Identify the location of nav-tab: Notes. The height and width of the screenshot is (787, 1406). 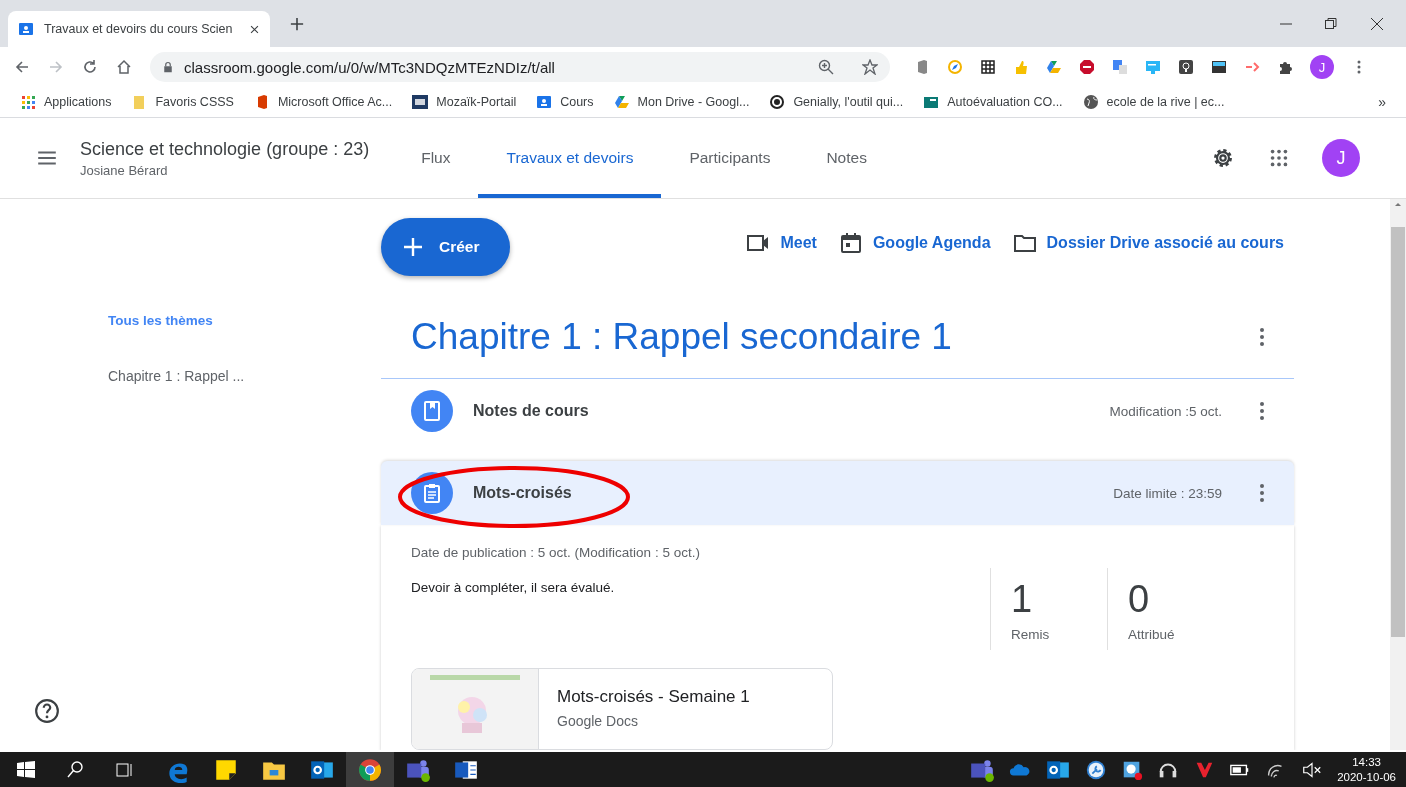
(846, 158).